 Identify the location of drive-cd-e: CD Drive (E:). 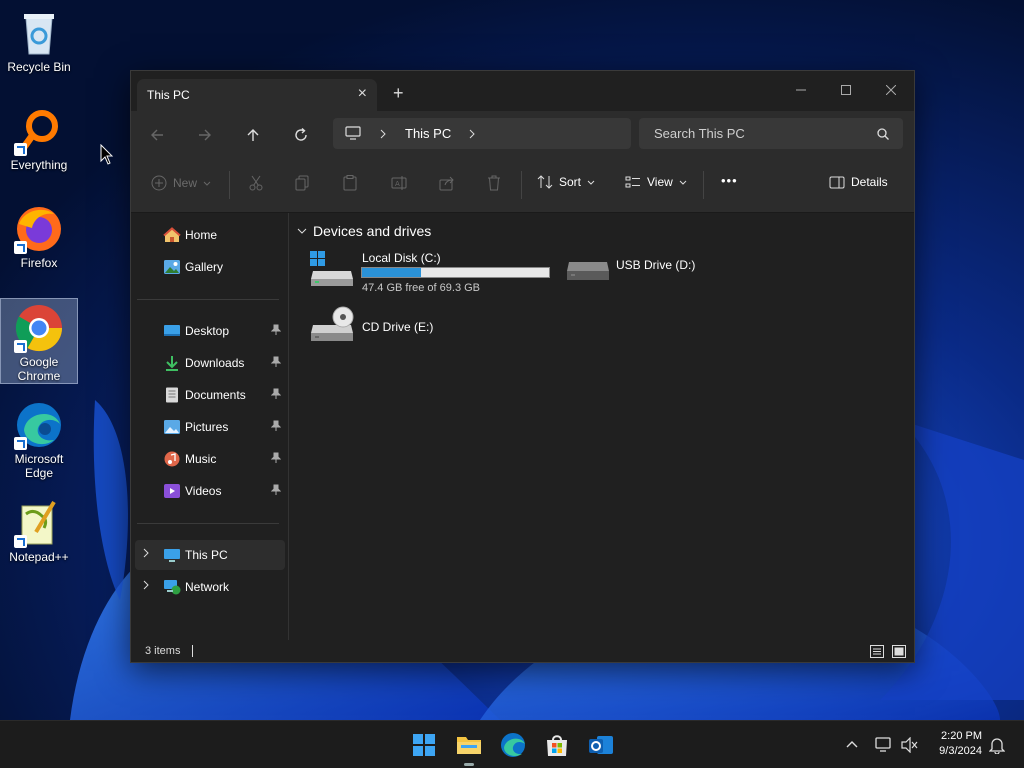
(409, 329).